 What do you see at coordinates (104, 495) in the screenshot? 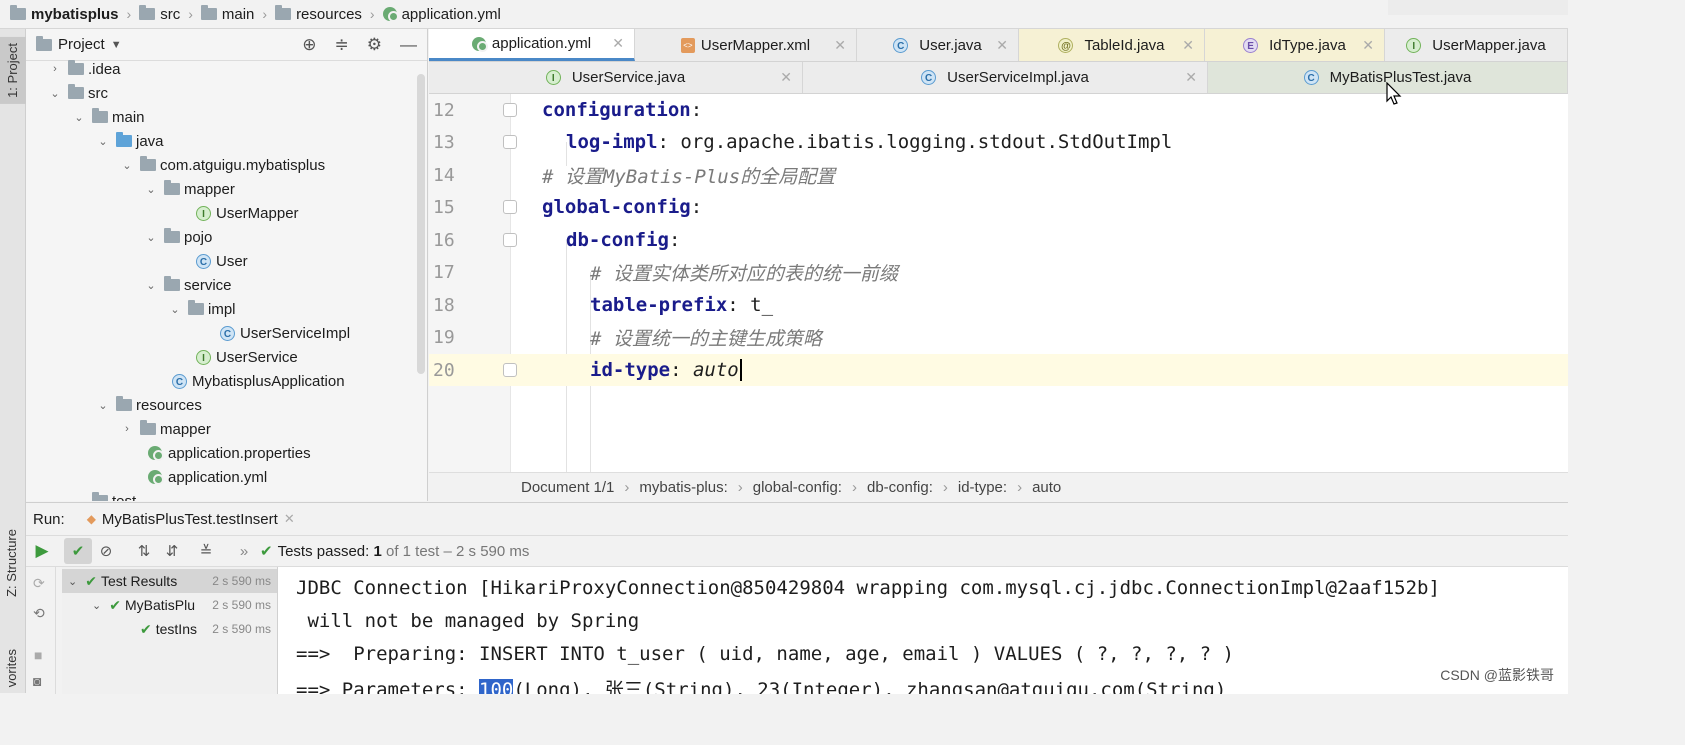
I see `tree-node-test: ⌄test` at bounding box center [104, 495].